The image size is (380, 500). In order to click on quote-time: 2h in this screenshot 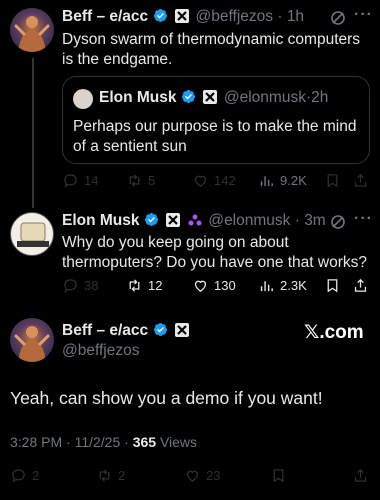, I will do `click(320, 97)`.